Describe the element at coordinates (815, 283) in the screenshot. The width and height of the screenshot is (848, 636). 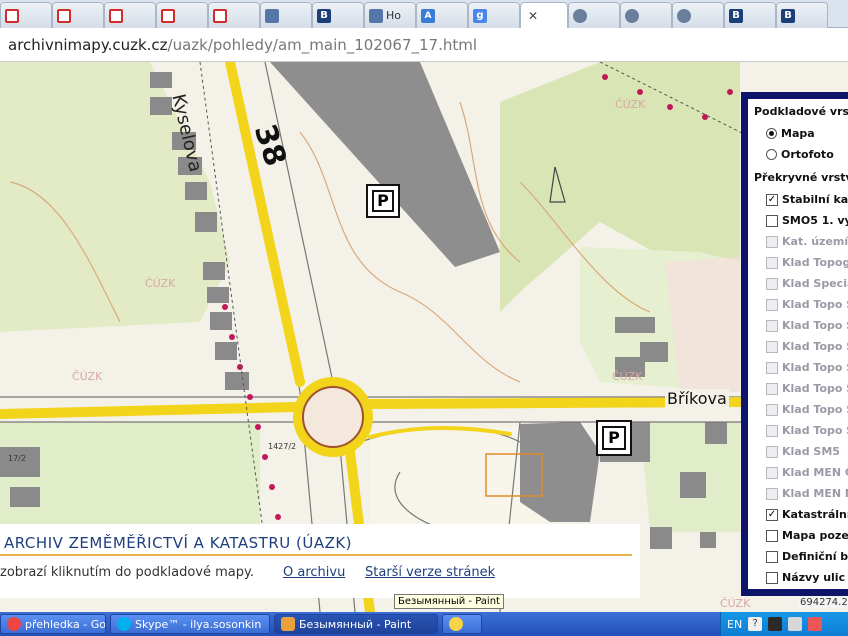
I see `layer-label: Klad Speciální` at that location.